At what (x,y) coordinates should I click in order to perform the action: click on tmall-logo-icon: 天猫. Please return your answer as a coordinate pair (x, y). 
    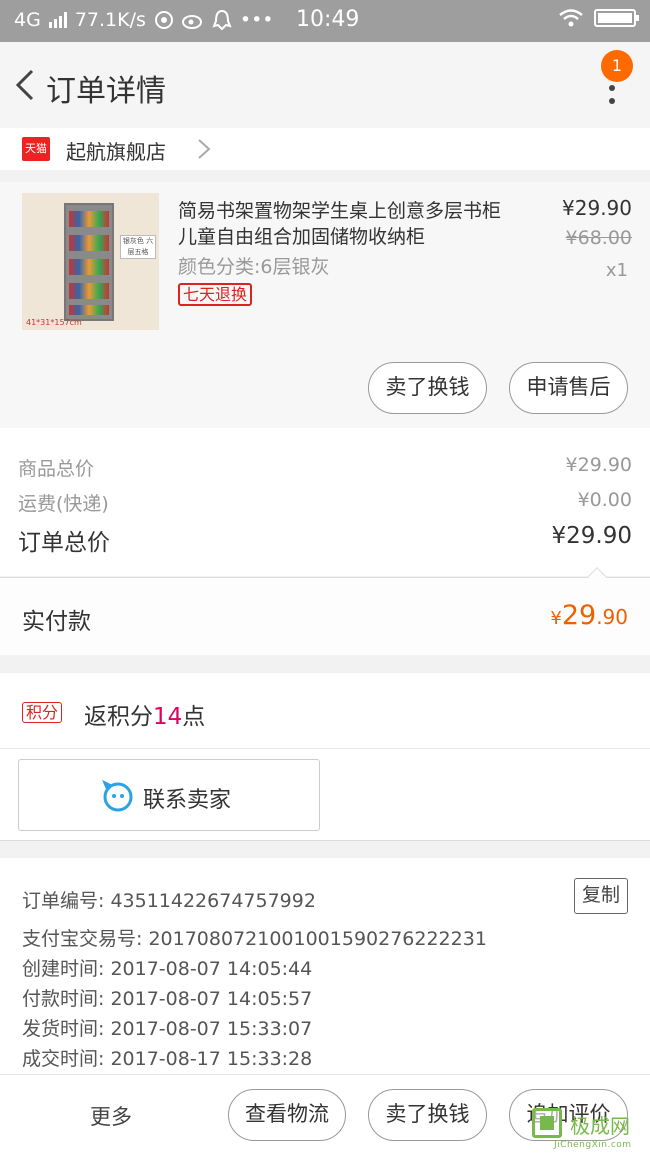
    Looking at the image, I should click on (36, 149).